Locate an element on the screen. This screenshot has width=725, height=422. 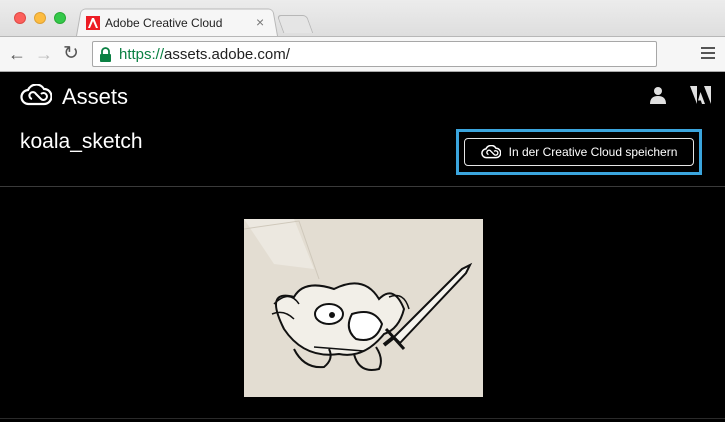
forward-button: → is located at coordinates (44, 54).